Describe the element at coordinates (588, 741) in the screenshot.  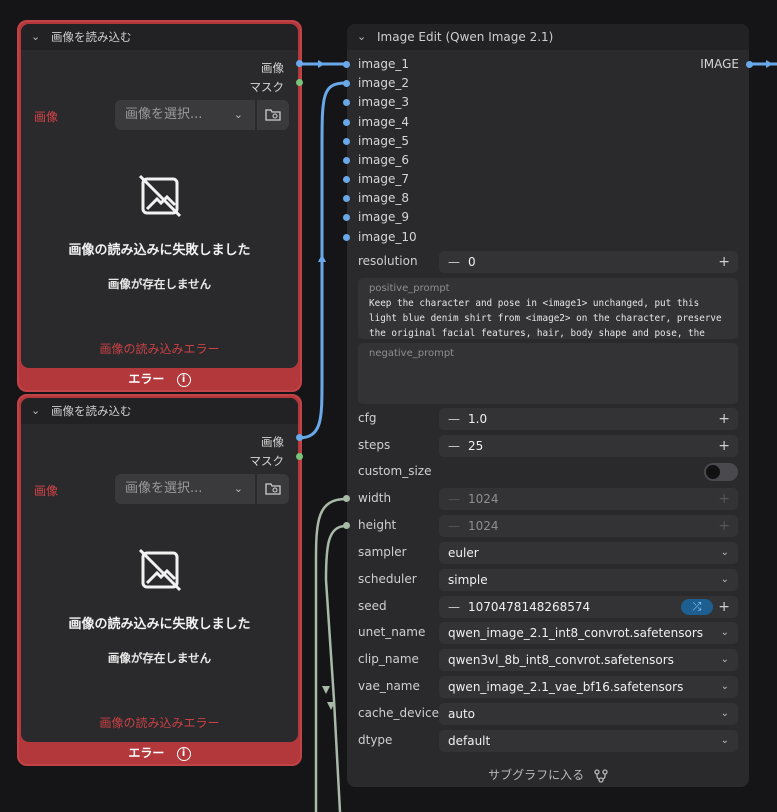
I see `dtype-select: default ⌄` at that location.